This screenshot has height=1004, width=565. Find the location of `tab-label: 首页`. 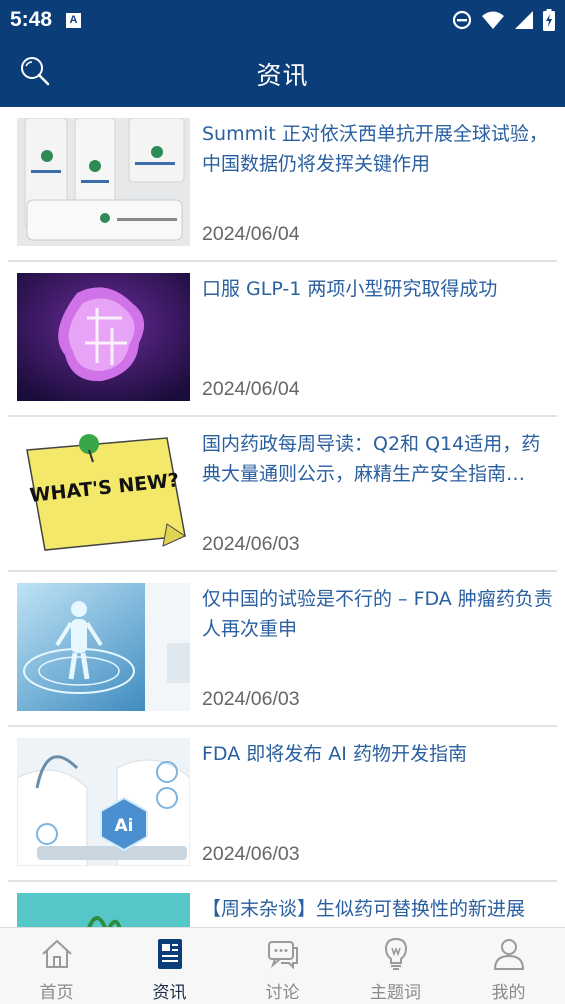

tab-label: 首页 is located at coordinates (56, 993).